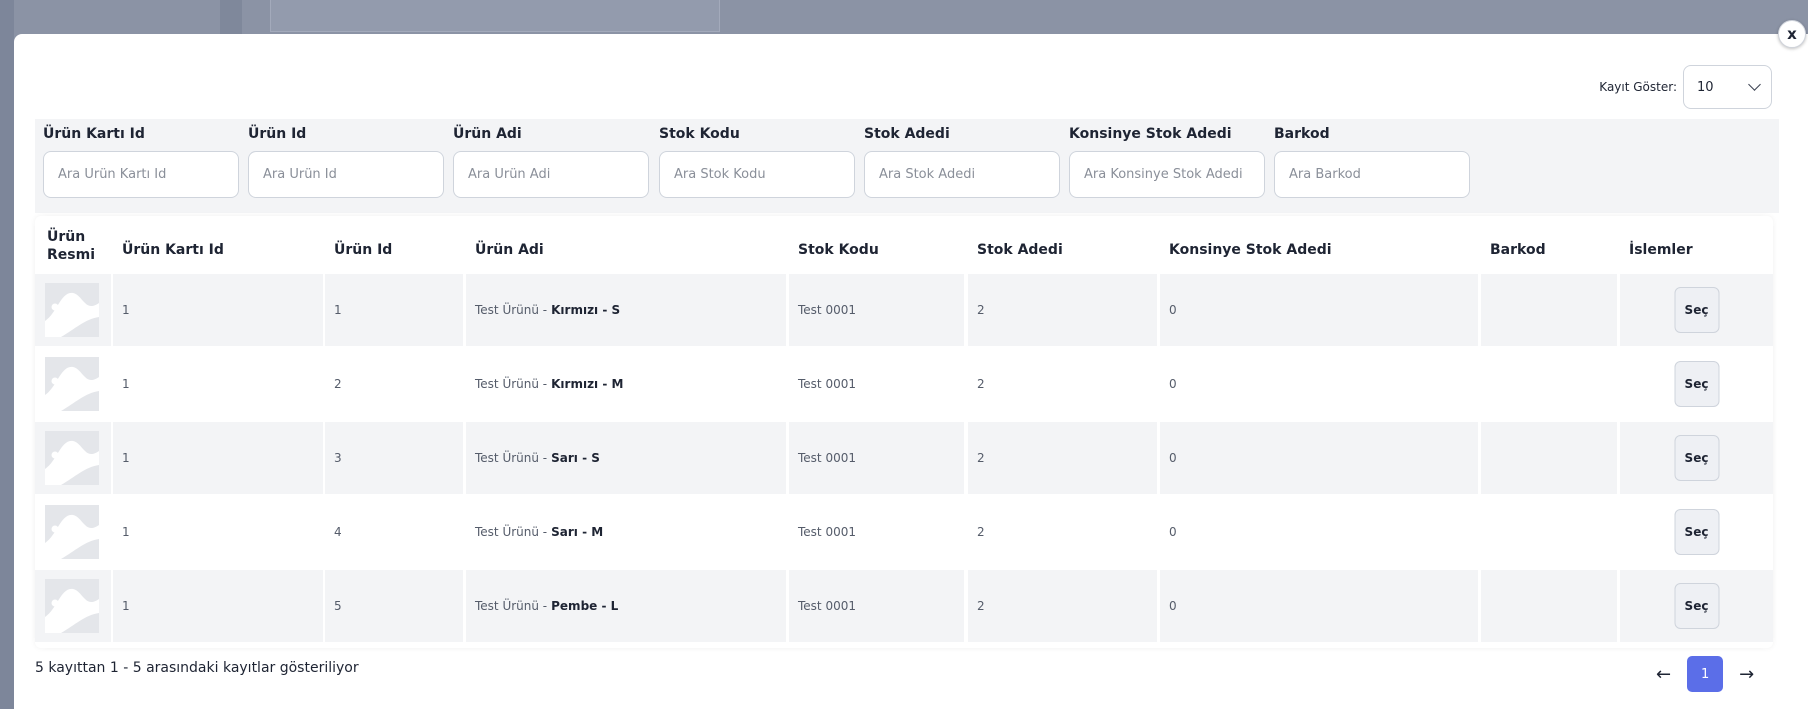 Image resolution: width=1808 pixels, height=709 pixels. I want to click on header-product-name: Ürün Adi, so click(509, 250).